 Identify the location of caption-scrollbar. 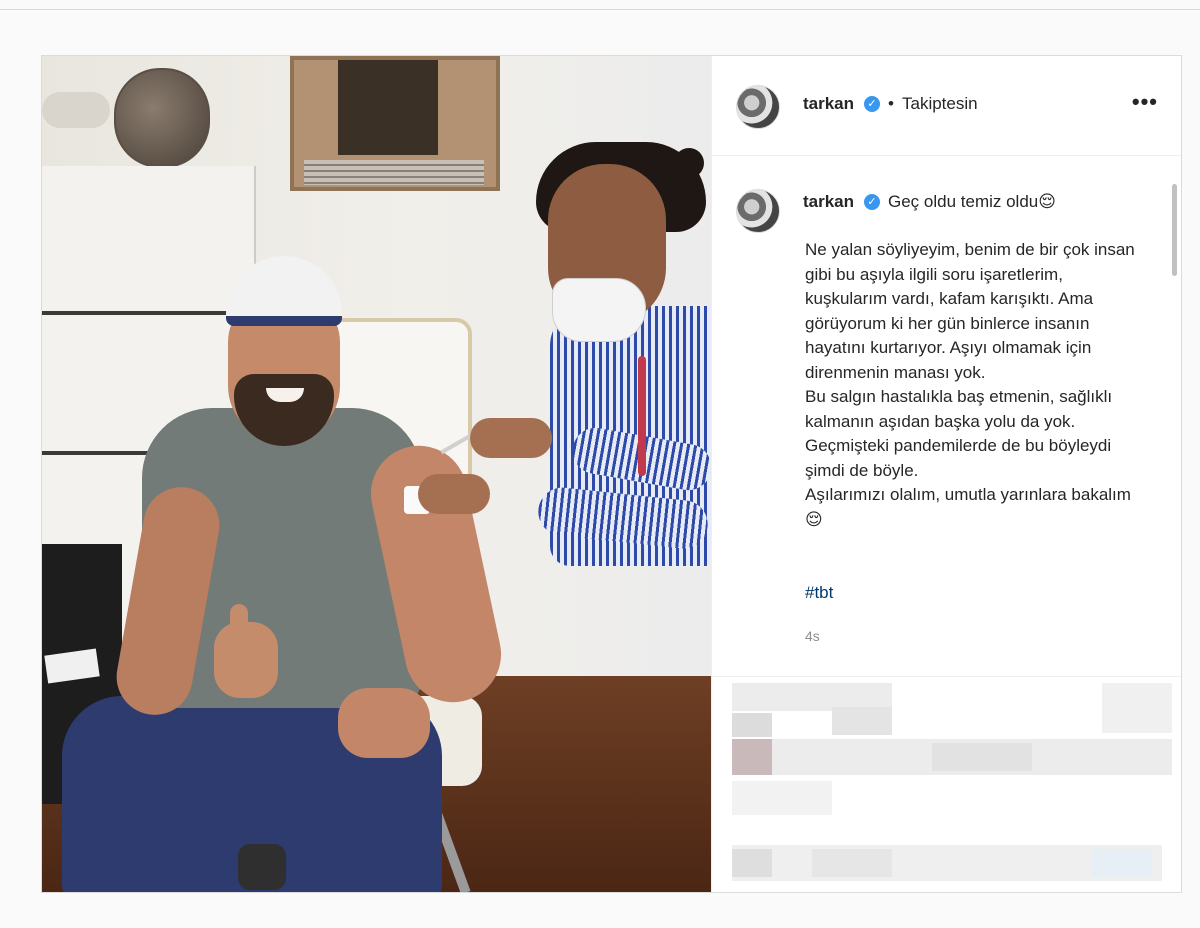
(1174, 230).